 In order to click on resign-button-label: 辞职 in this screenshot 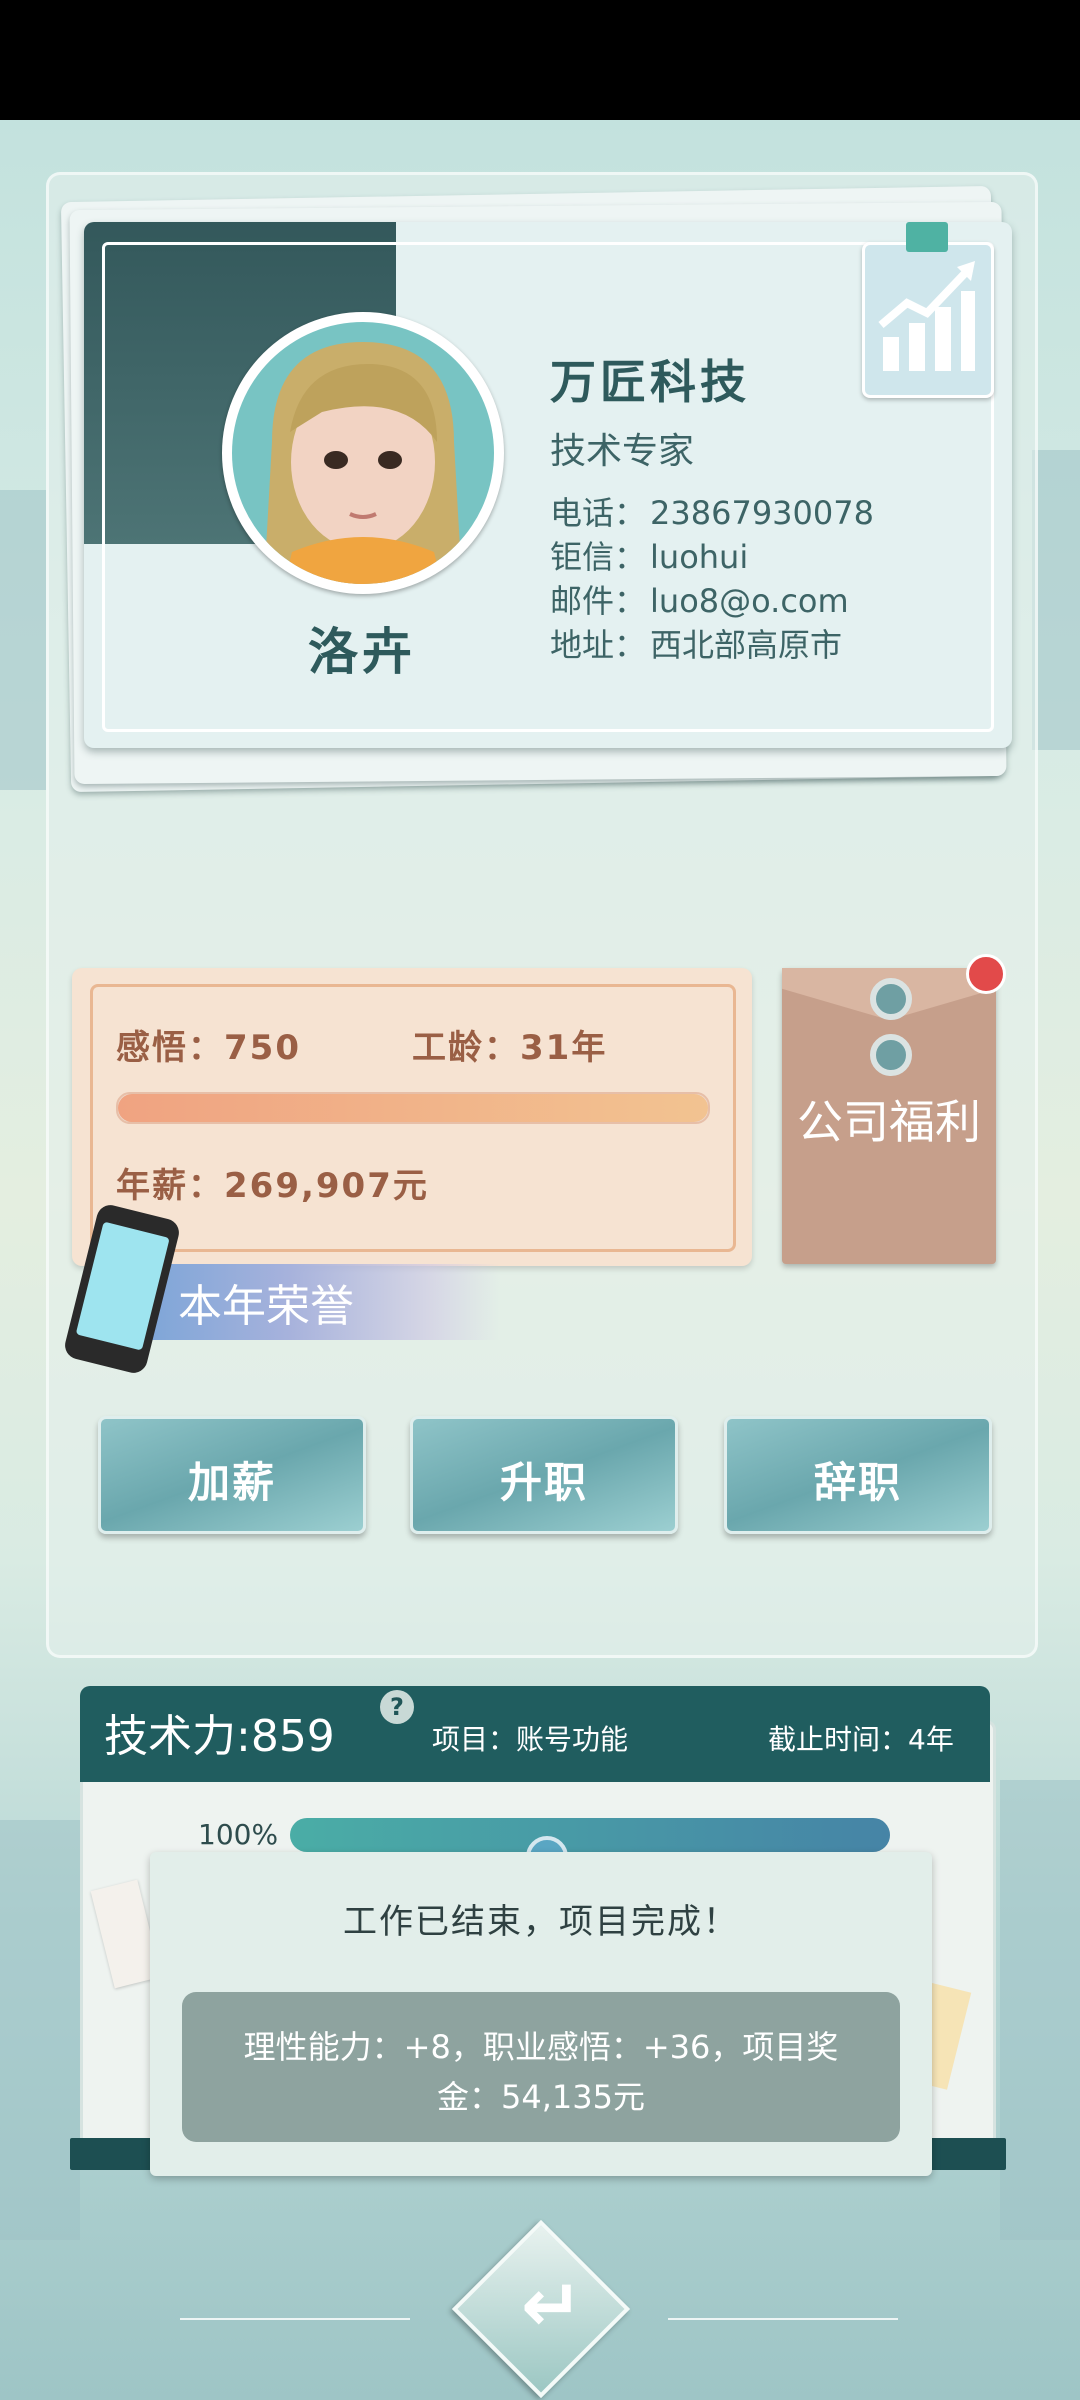, I will do `click(857, 1482)`.